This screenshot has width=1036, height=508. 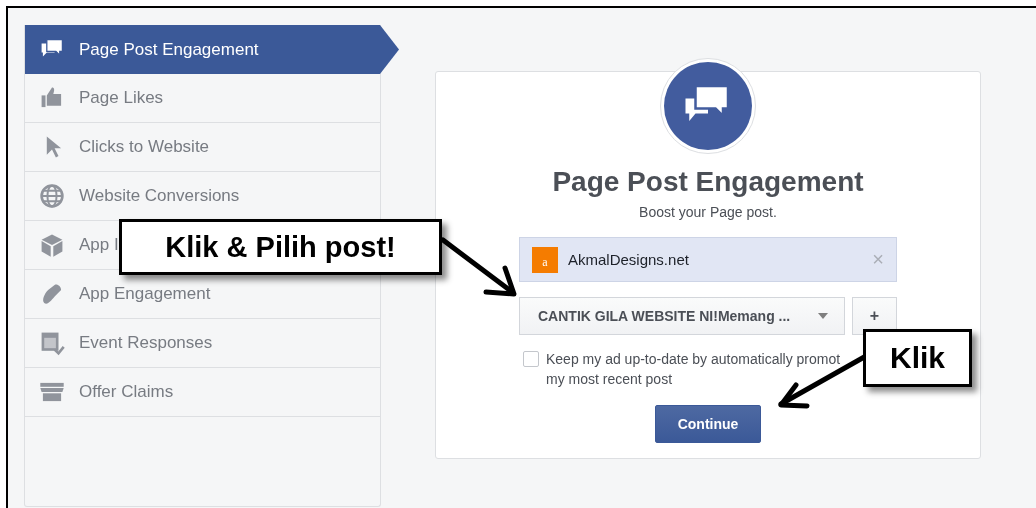 What do you see at coordinates (708, 424) in the screenshot?
I see `continue-button: Continue` at bounding box center [708, 424].